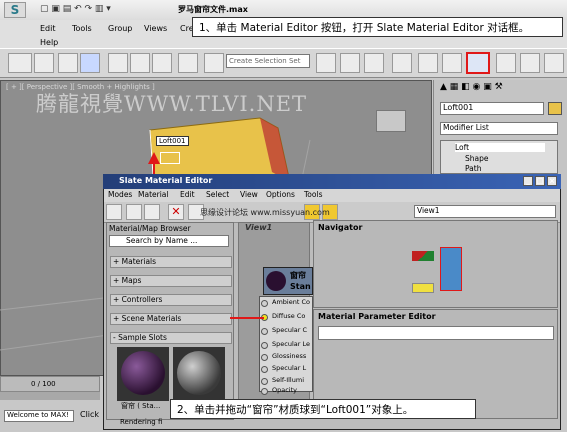 This screenshot has height=432, width=567. Describe the element at coordinates (140, 63) in the screenshot. I see `angle-snap-icon` at that location.